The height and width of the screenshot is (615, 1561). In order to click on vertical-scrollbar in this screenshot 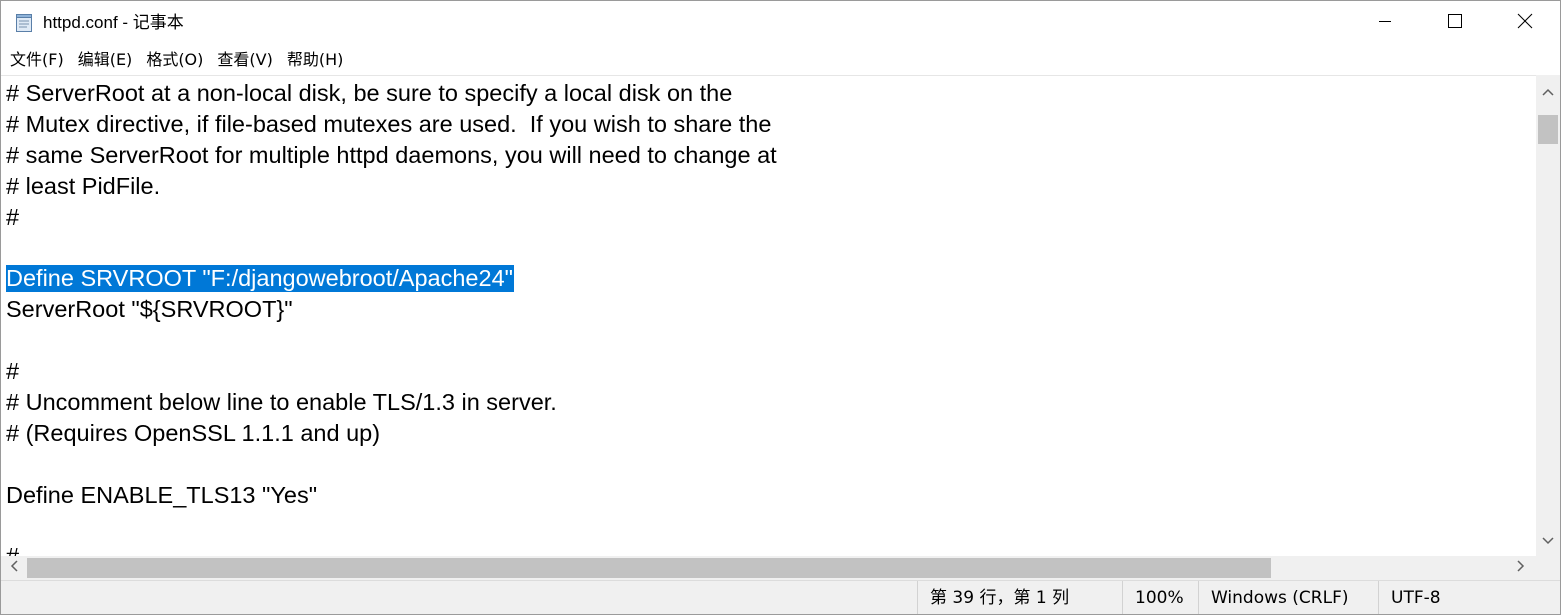, I will do `click(1548, 315)`.